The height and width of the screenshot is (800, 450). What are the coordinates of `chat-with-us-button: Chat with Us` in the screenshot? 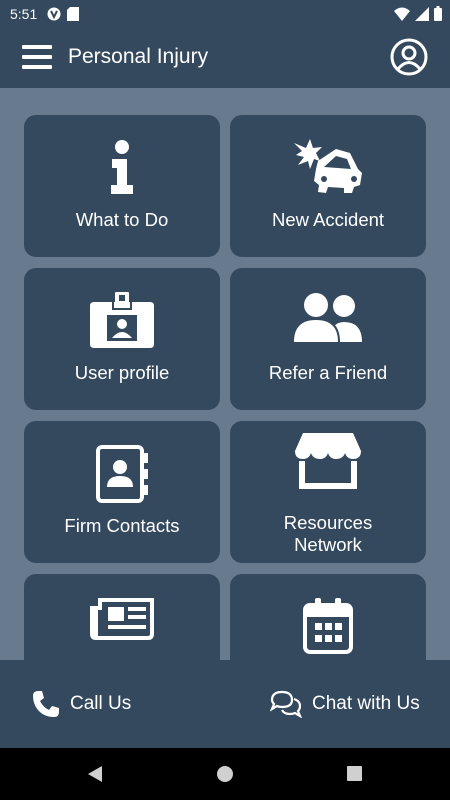 It's located at (345, 704).